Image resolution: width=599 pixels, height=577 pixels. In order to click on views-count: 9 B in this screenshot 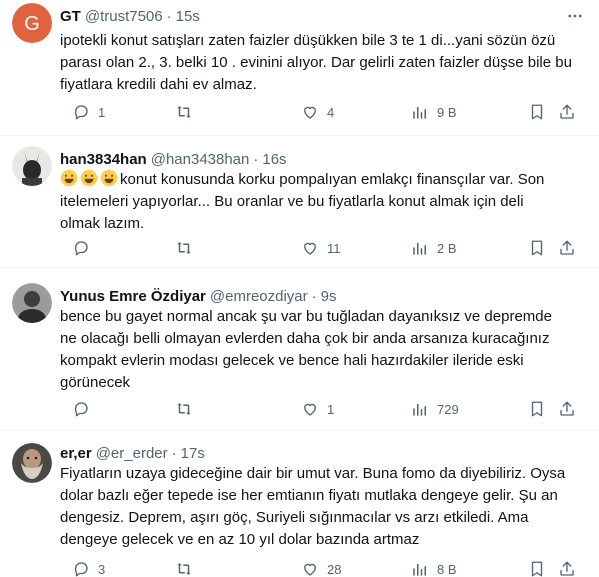, I will do `click(447, 112)`.